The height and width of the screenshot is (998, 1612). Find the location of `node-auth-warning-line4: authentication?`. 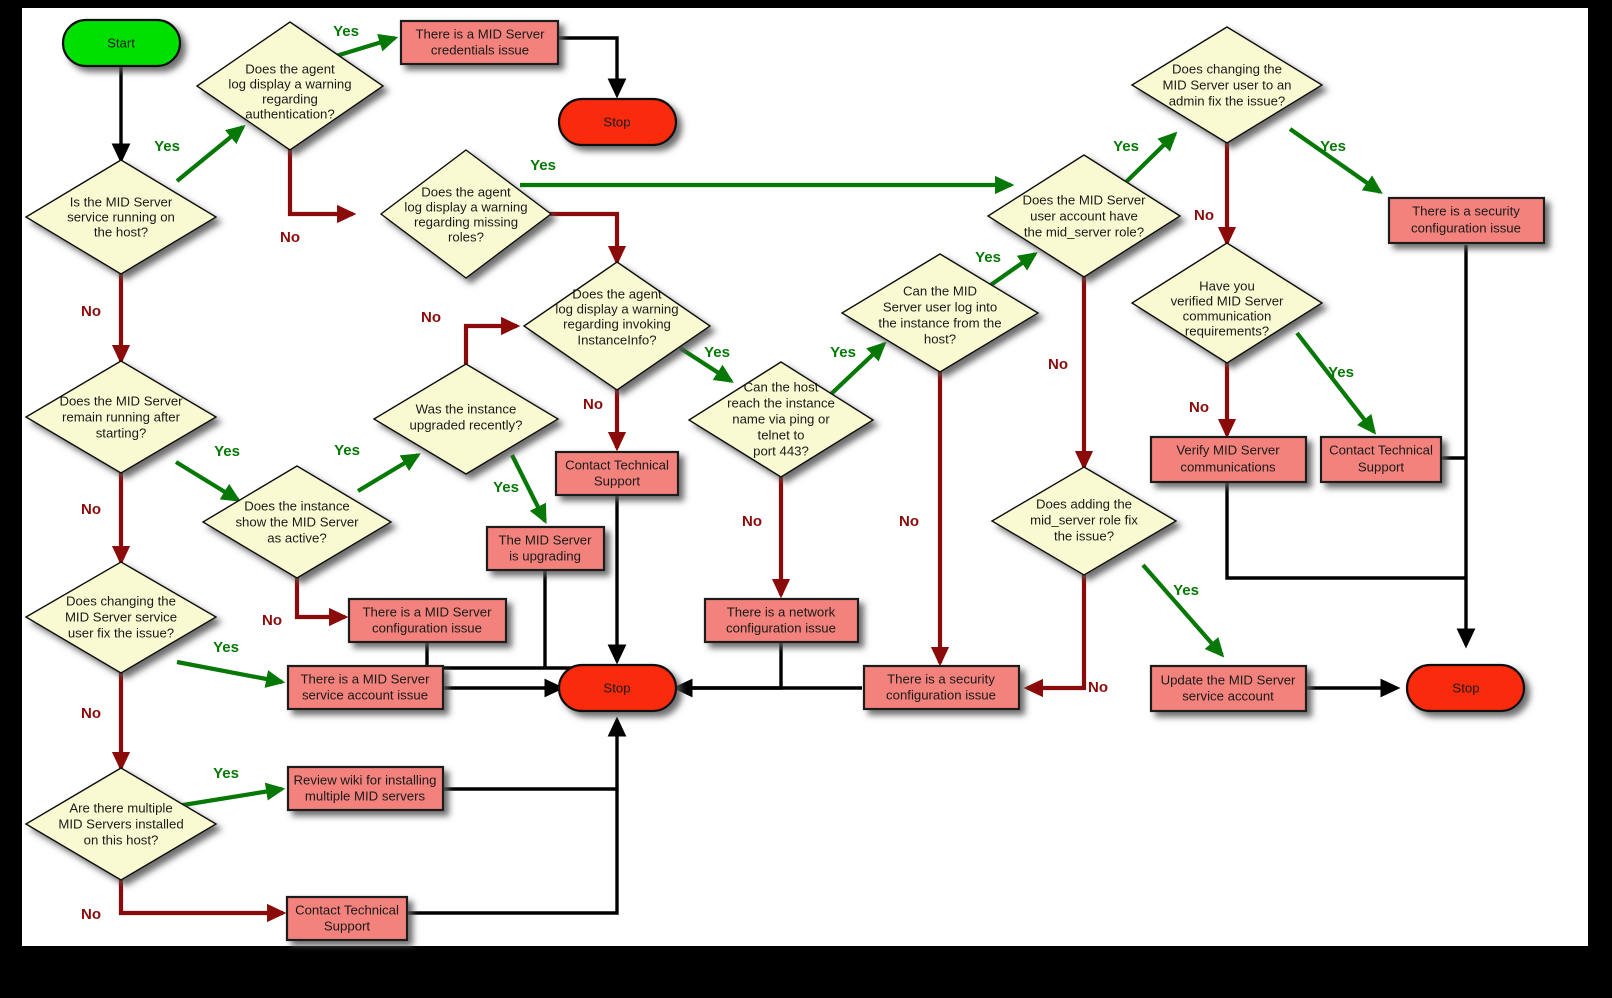

node-auth-warning-line4: authentication? is located at coordinates (289, 113).